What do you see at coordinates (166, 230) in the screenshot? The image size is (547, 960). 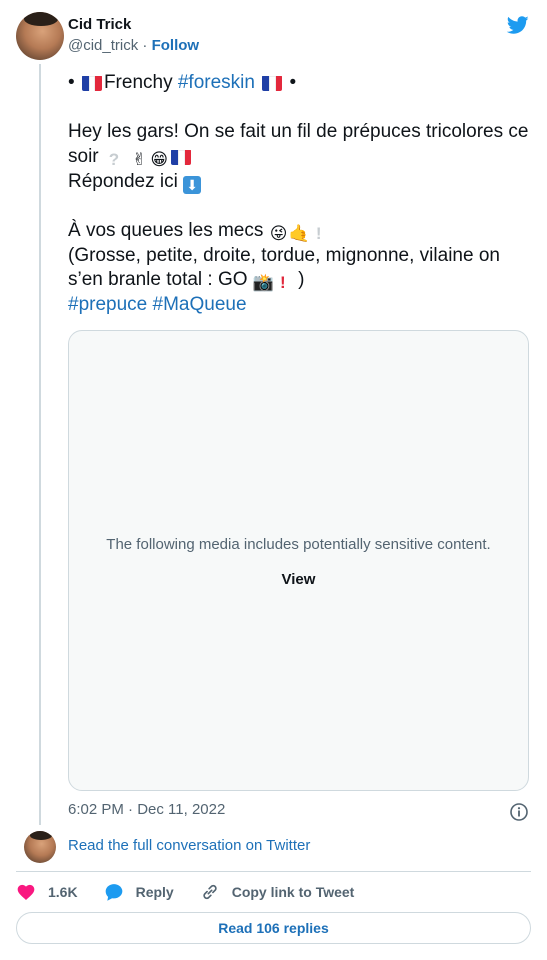 I see `tweet-line: À vos queues les mecs` at bounding box center [166, 230].